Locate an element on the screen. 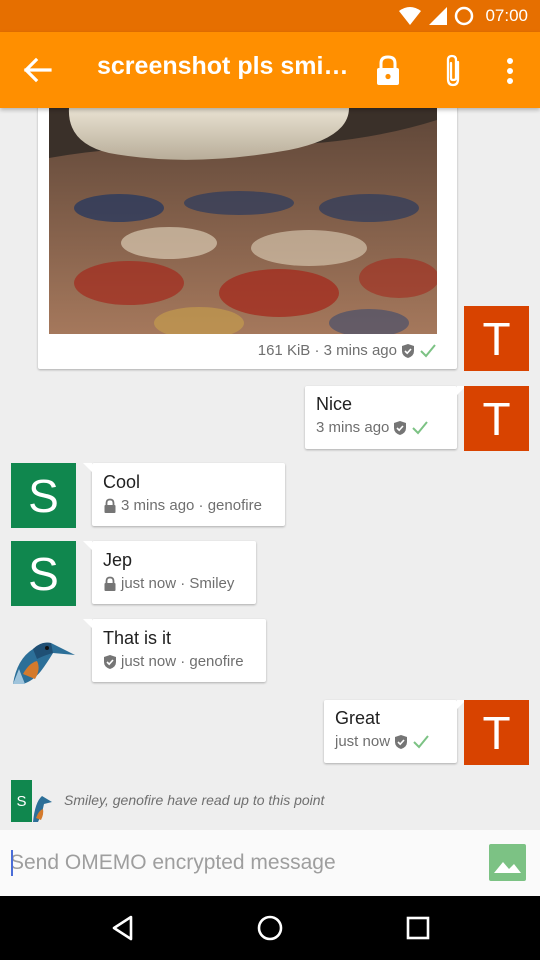 The width and height of the screenshot is (540, 960). wifi-icon is located at coordinates (410, 16).